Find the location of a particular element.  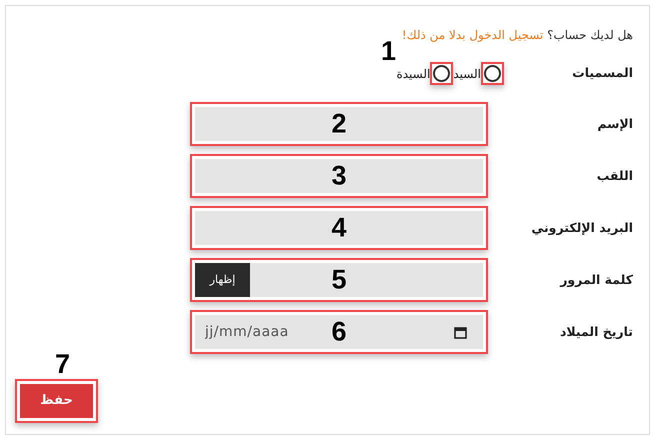

annotation-number: 4 is located at coordinates (339, 228).